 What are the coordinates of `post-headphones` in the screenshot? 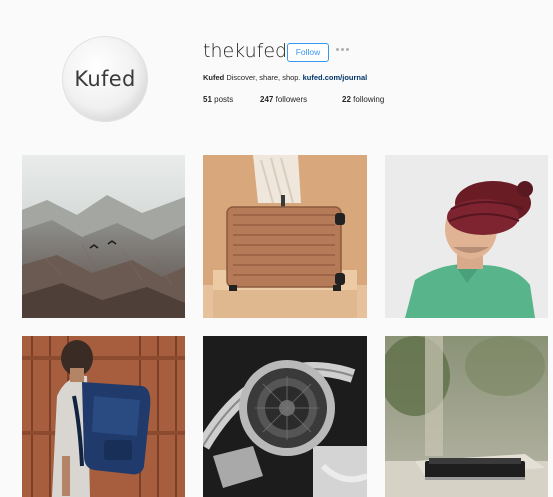 It's located at (285, 416).